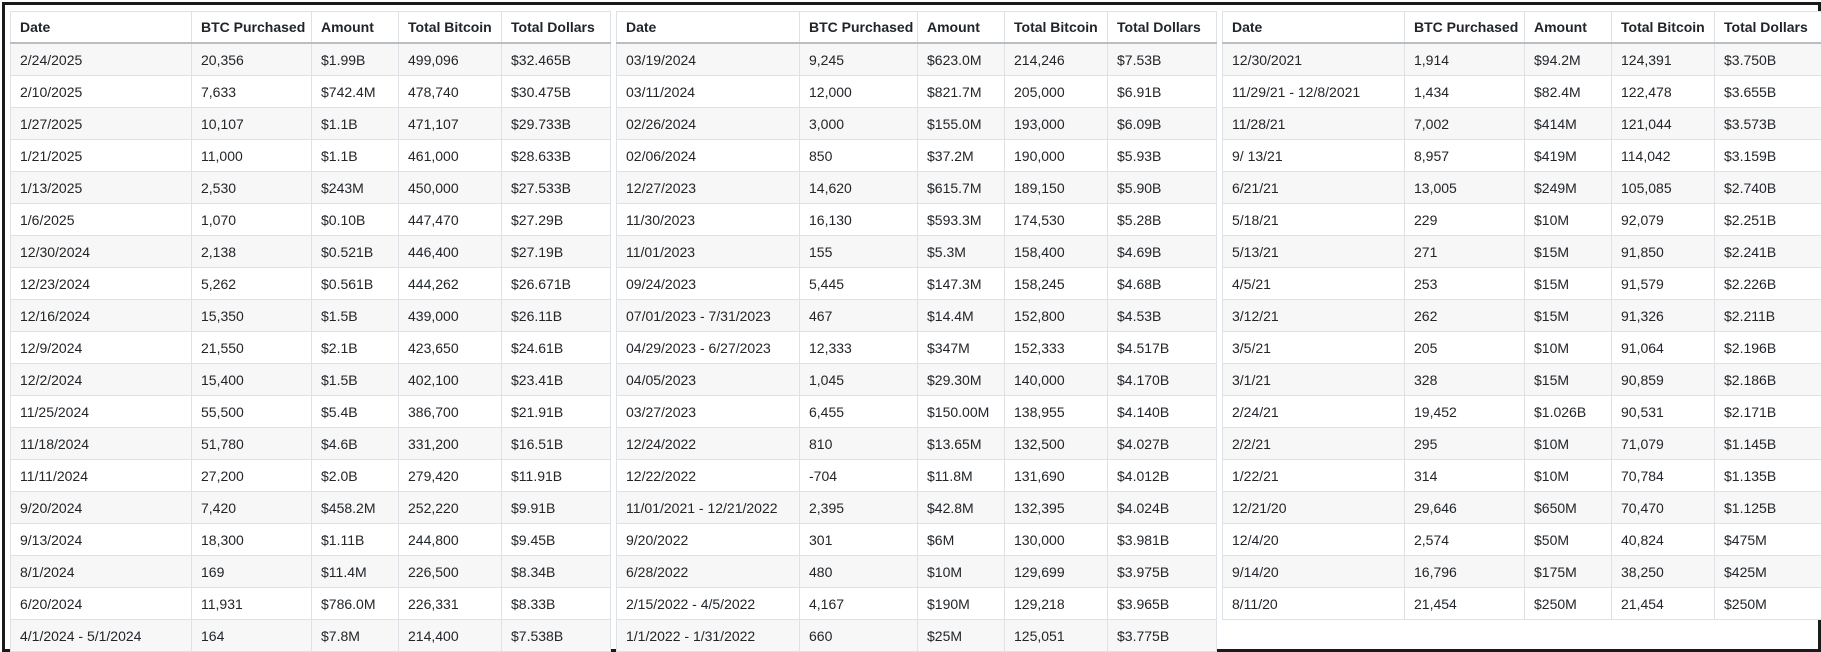  I want to click on table-row: 11/28/21 7,002 $414M 121,044 $3.573B, so click(1521, 123).